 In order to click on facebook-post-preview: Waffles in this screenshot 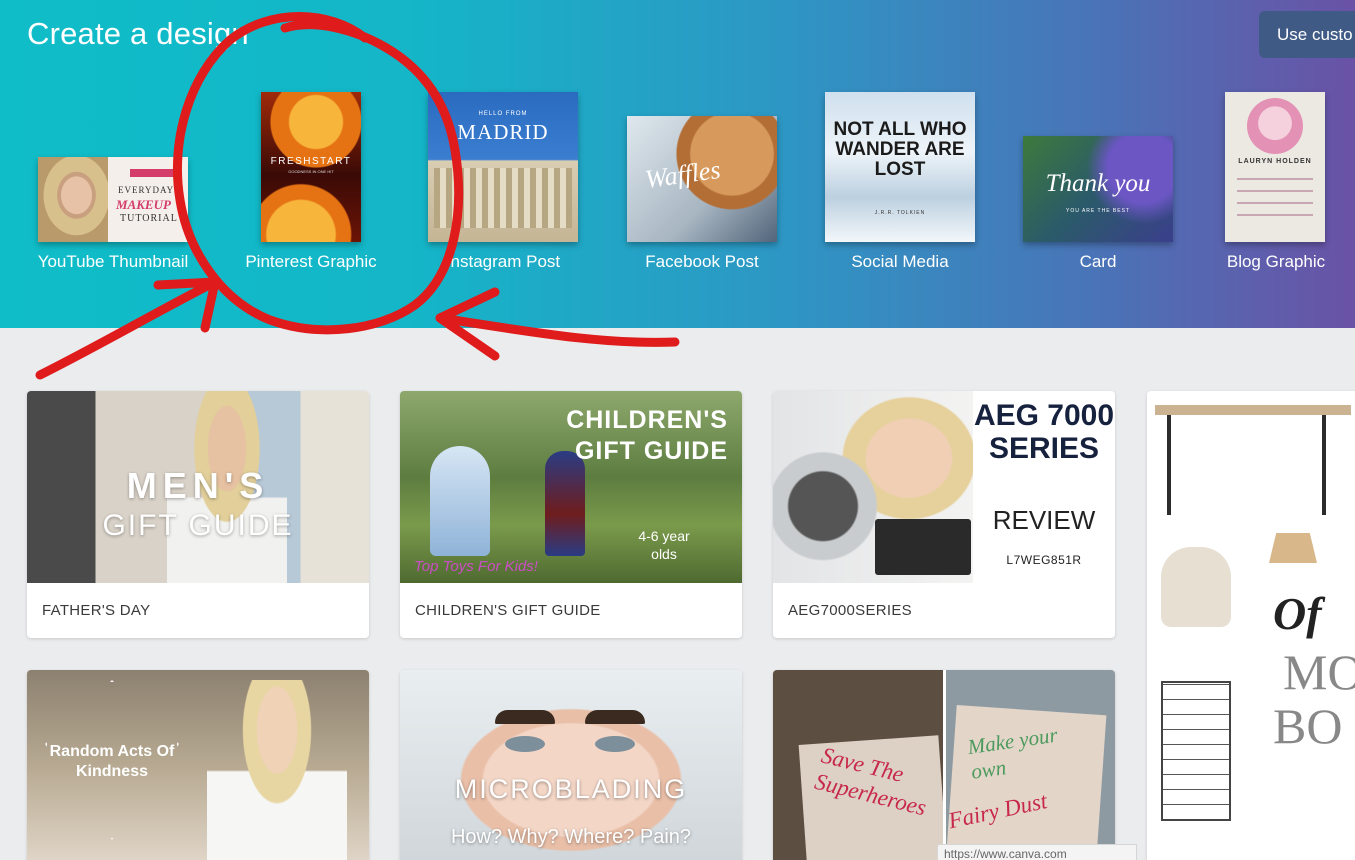, I will do `click(702, 179)`.